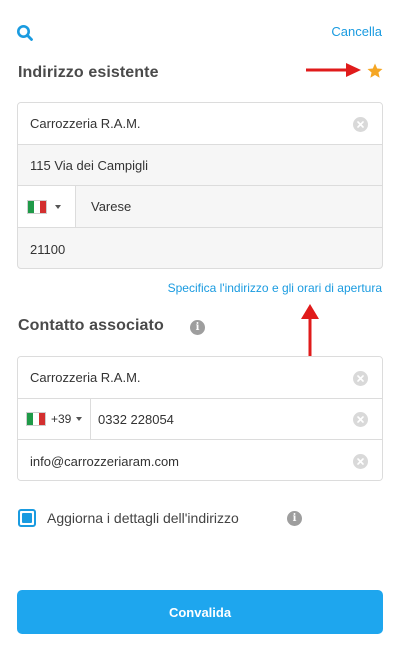  Describe the element at coordinates (25, 33) in the screenshot. I see `search-icon` at that location.